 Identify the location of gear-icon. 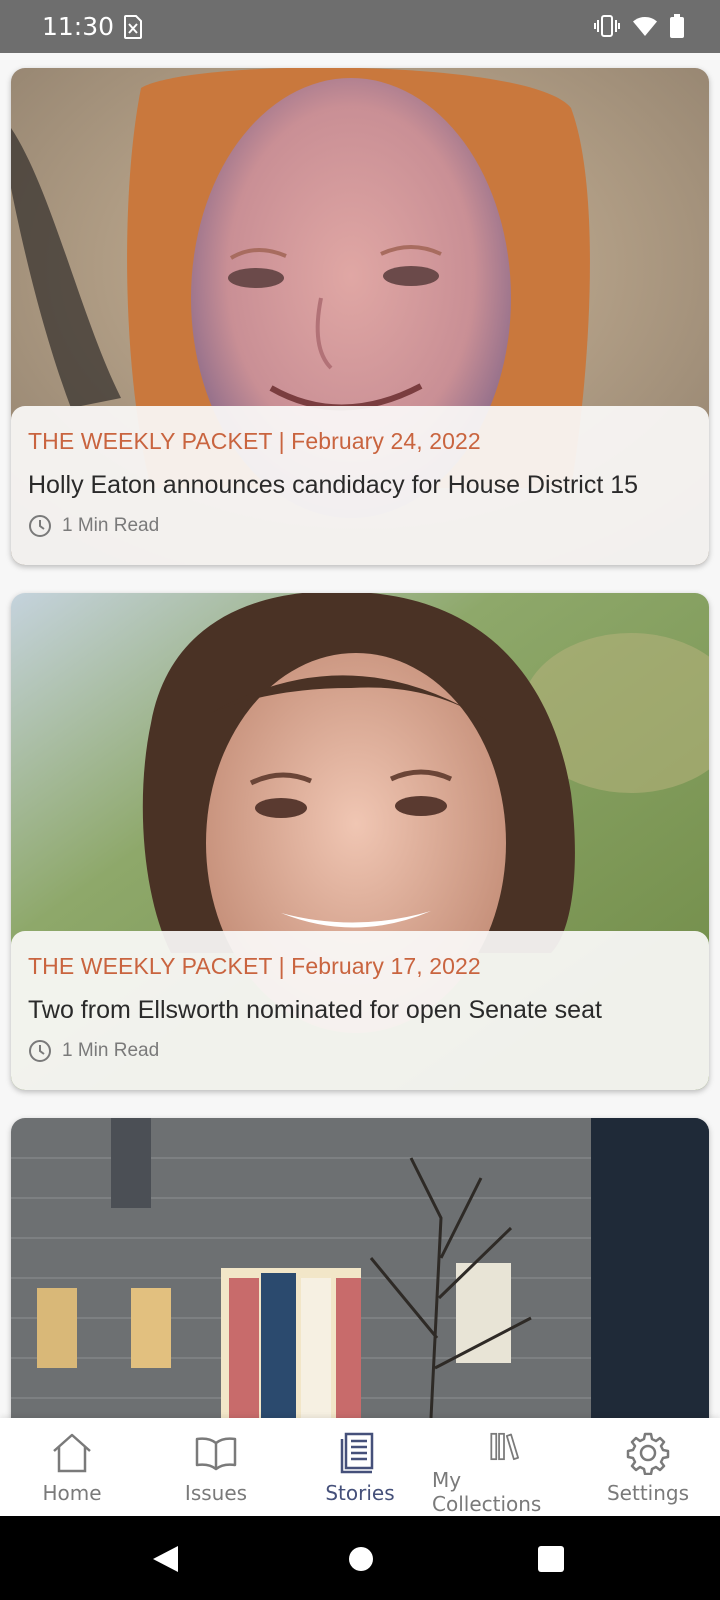
(648, 1453).